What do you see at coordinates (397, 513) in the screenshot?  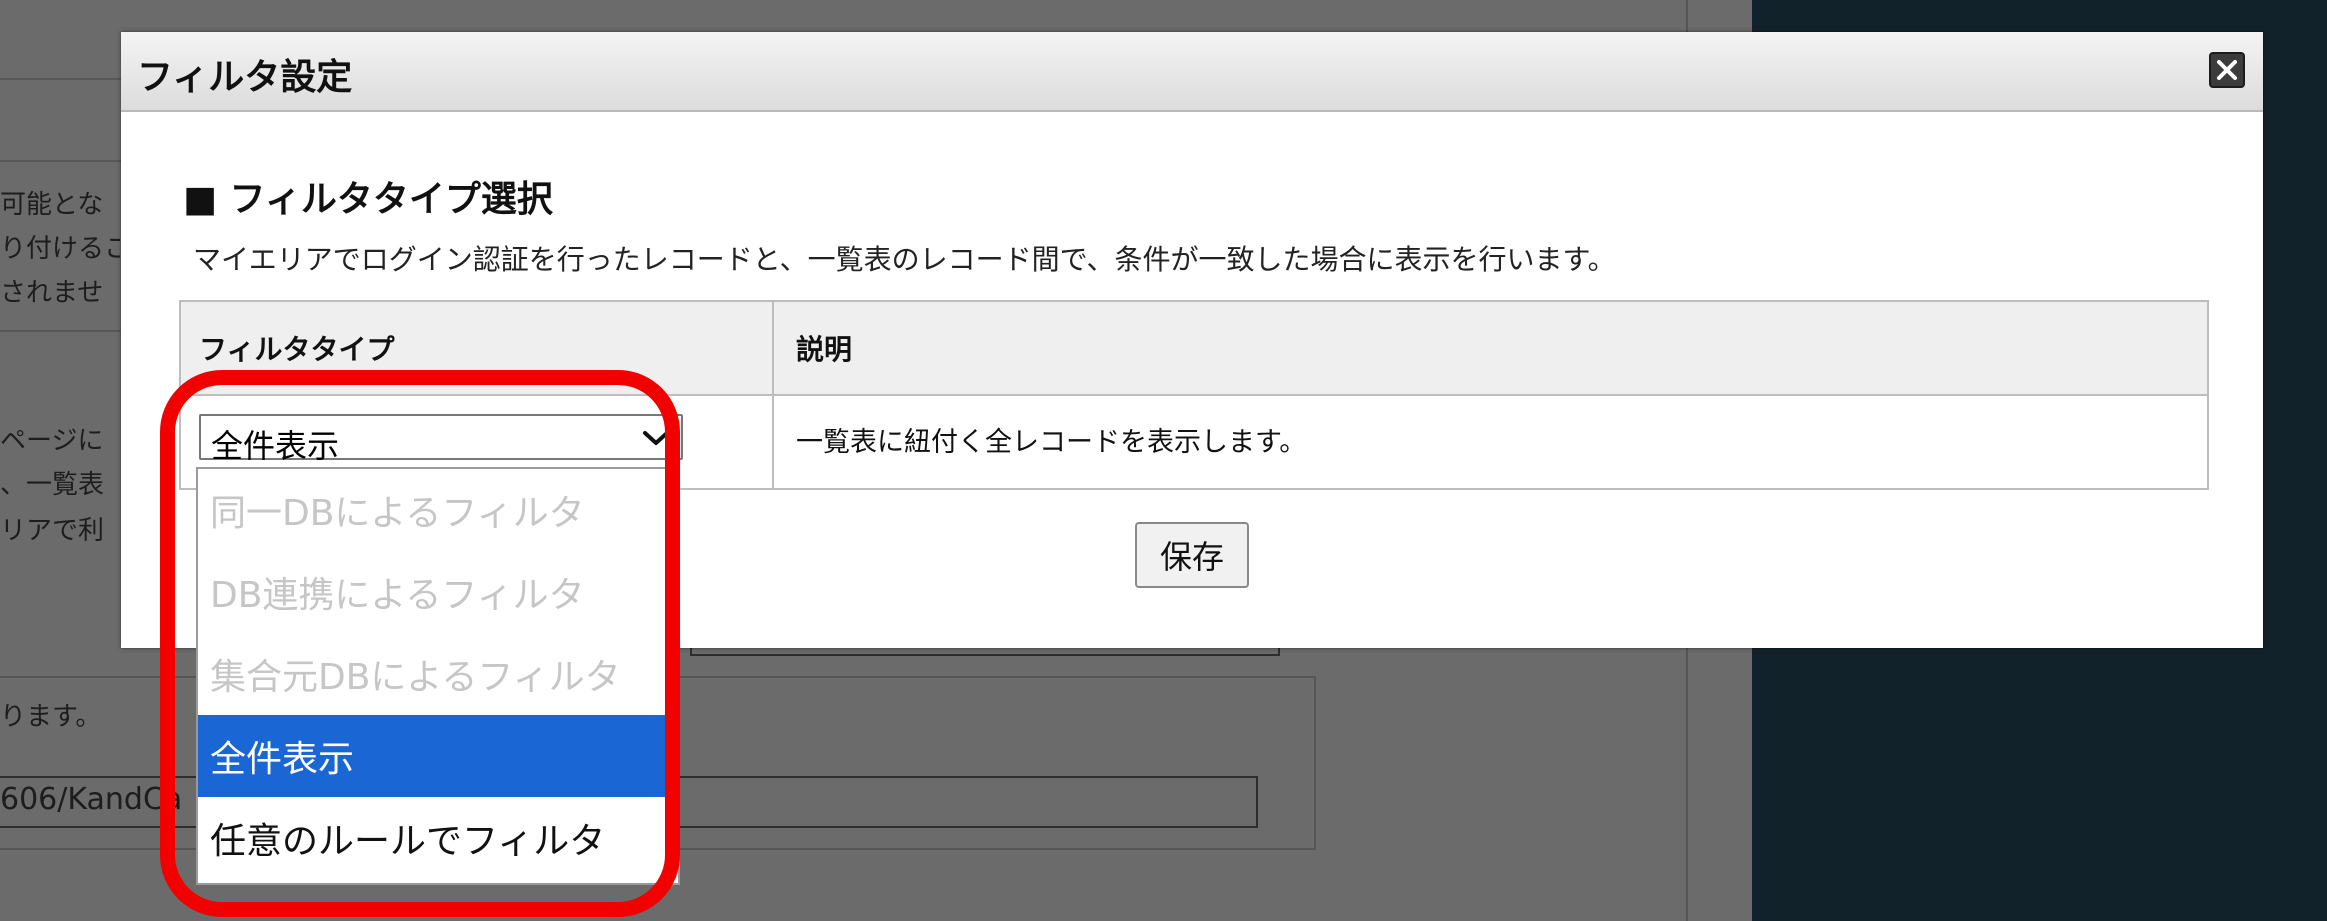 I see `dropdown-option-same-db: 同一DBによるフィルタ` at bounding box center [397, 513].